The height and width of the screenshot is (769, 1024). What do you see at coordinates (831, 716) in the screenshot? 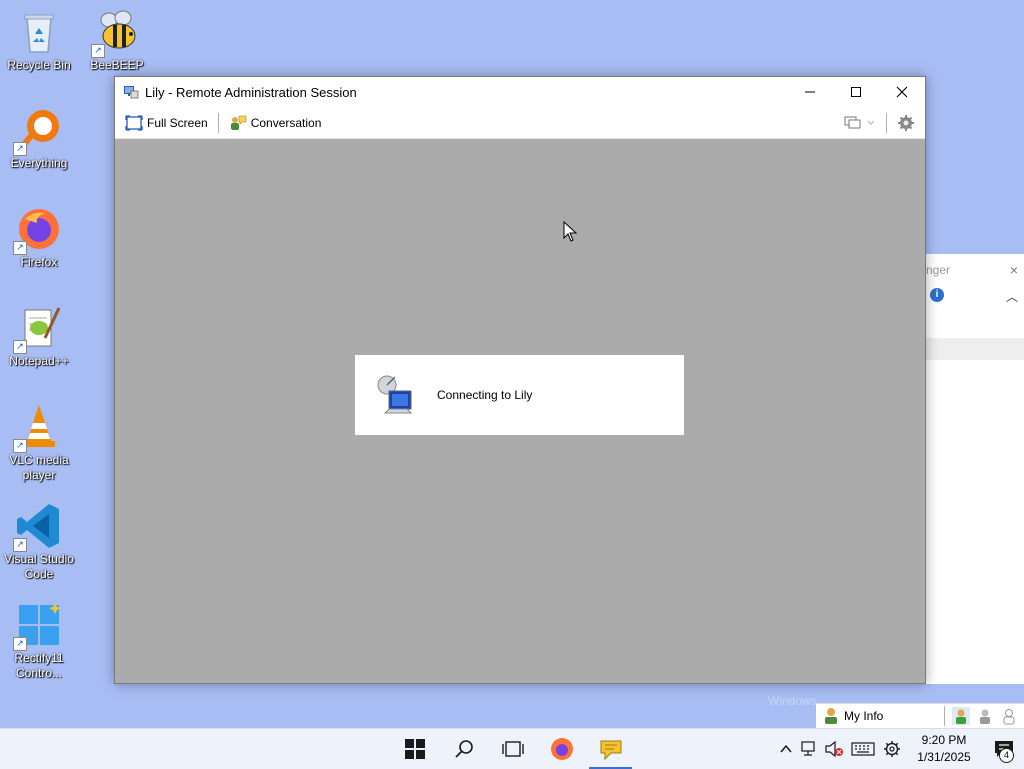
I see `user-icon` at bounding box center [831, 716].